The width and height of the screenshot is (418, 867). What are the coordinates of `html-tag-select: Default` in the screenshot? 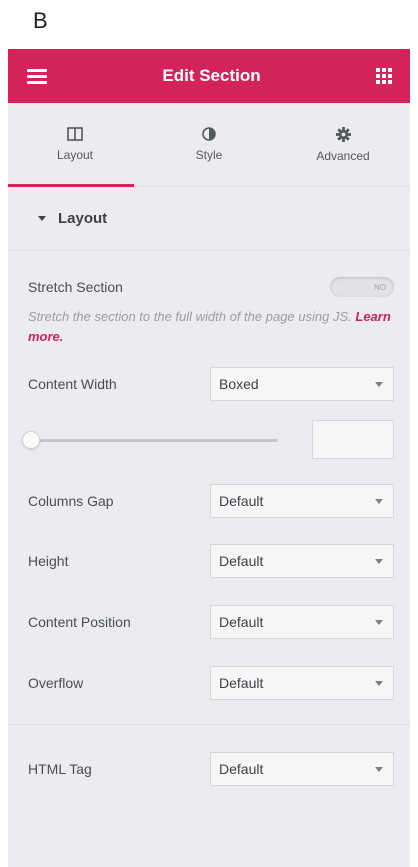 It's located at (302, 769).